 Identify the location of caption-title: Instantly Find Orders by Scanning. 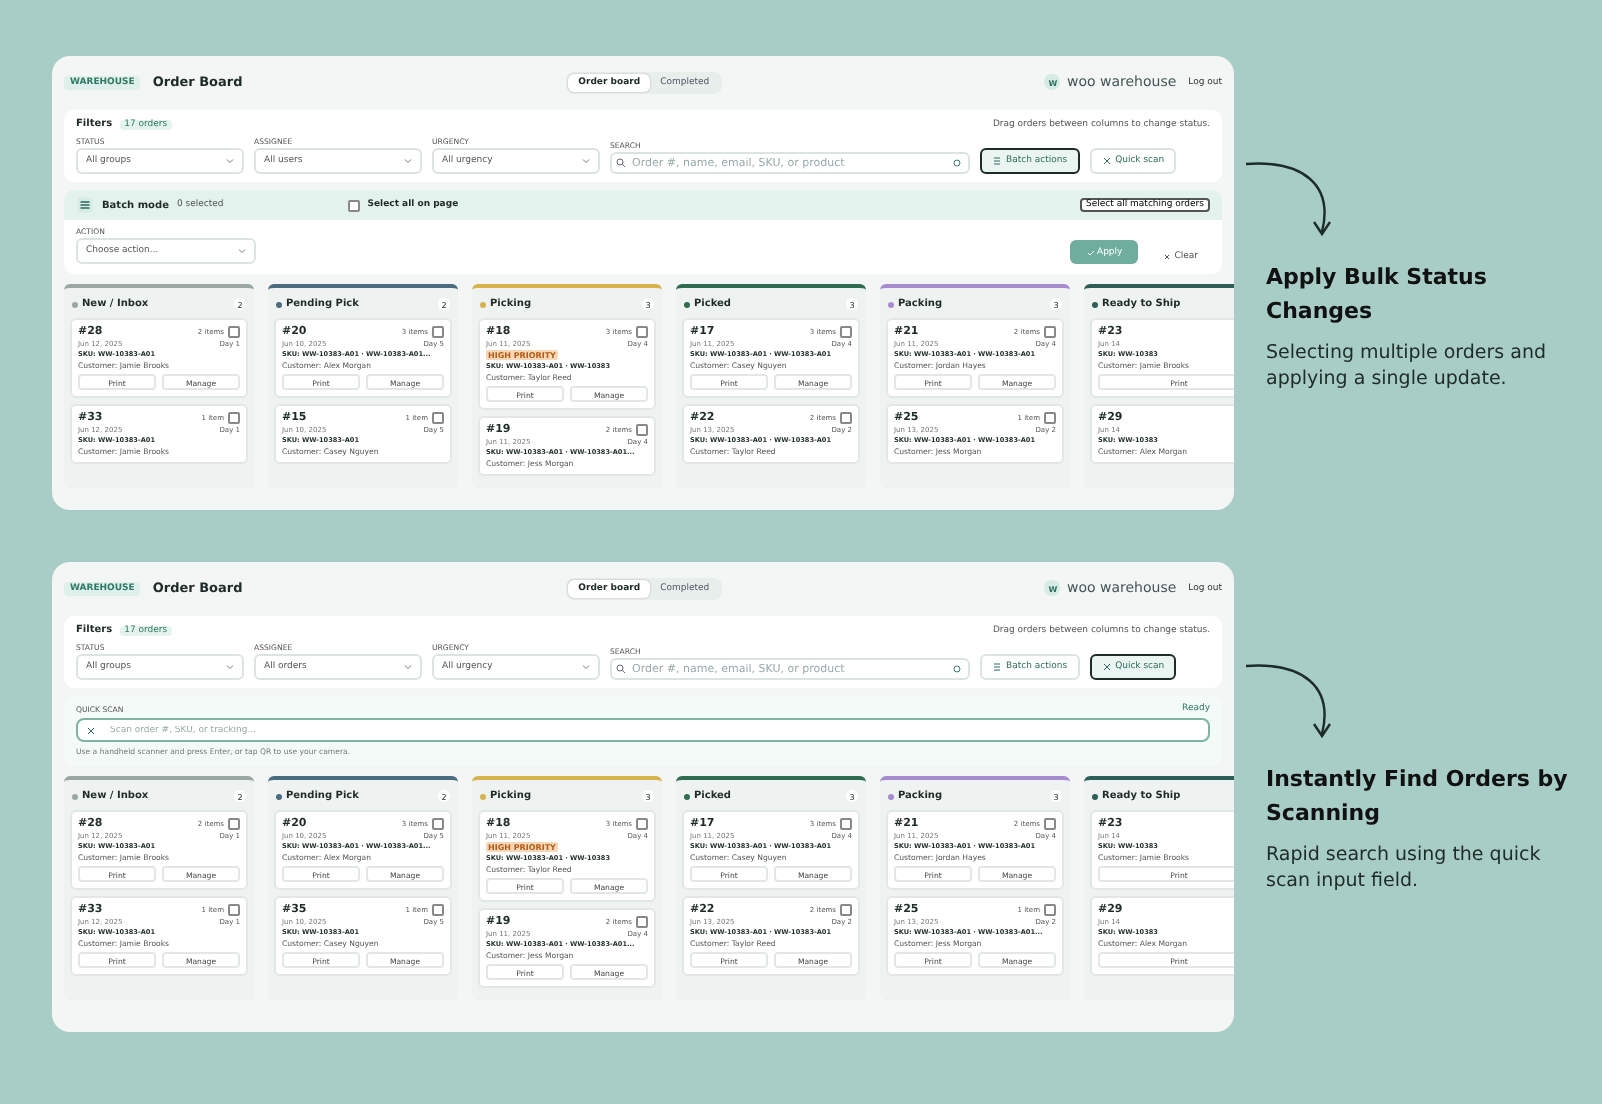
(1418, 797).